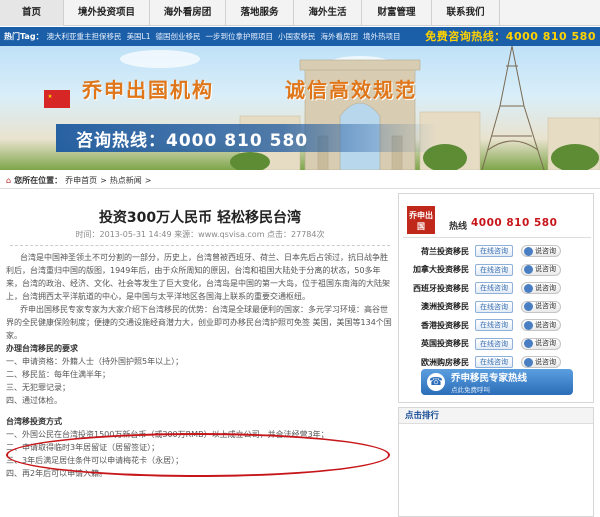 Image resolution: width=600 pixels, height=517 pixels. What do you see at coordinates (126, 180) in the screenshot?
I see `breadcrumb-current-link: 热点新闻` at bounding box center [126, 180].